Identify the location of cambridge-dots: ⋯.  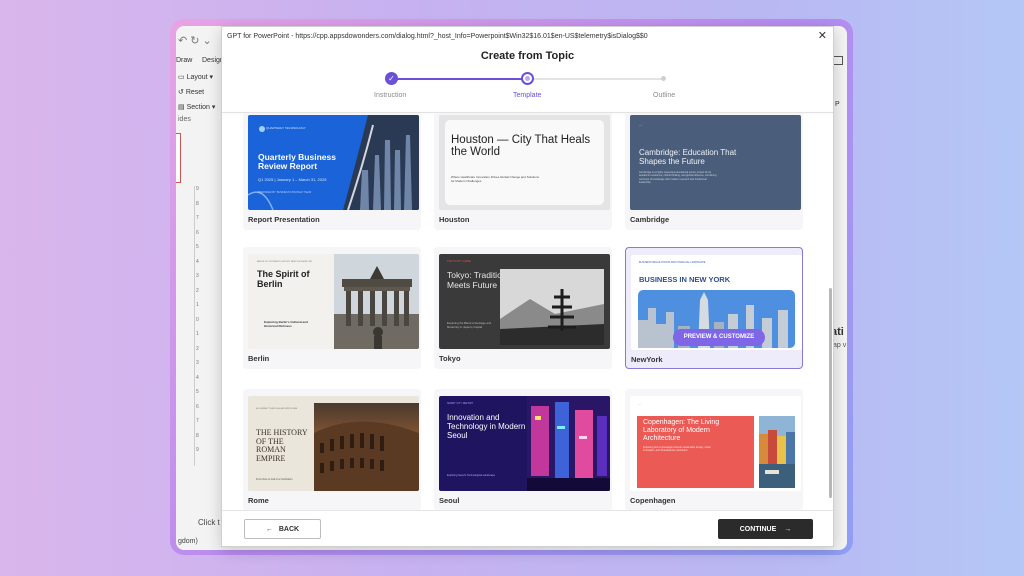
(640, 125).